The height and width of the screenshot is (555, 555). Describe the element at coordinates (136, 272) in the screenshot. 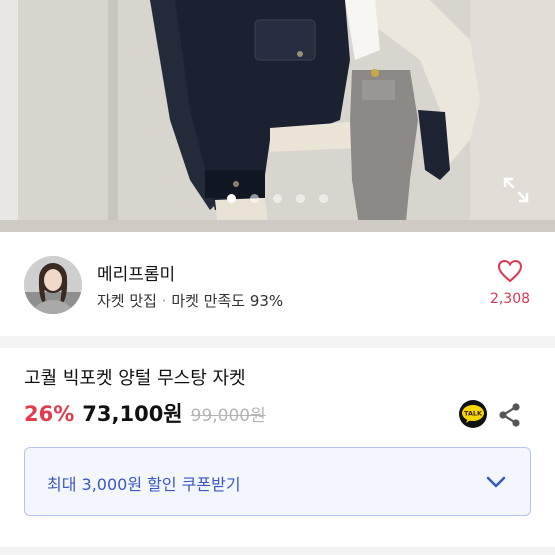

I see `seller-name: 메리프롬미` at that location.